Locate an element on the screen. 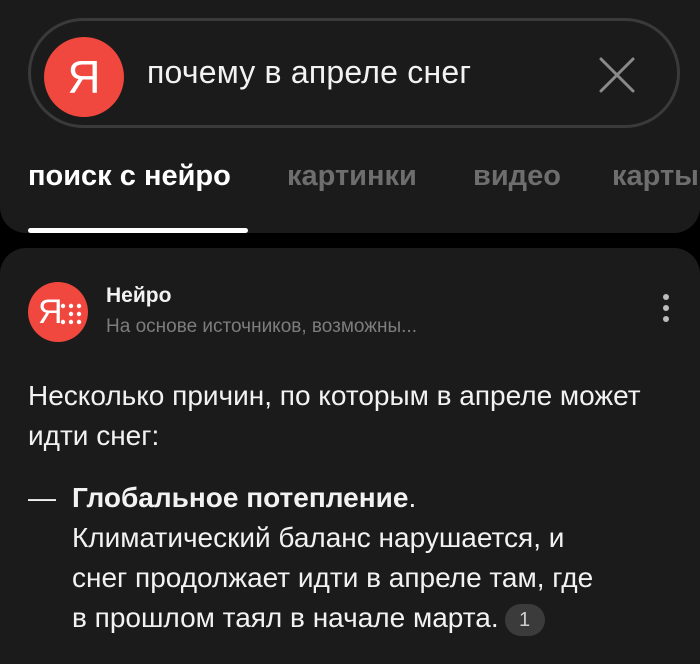 The width and height of the screenshot is (700, 664). source-reference-badge: 1 is located at coordinates (524, 619).